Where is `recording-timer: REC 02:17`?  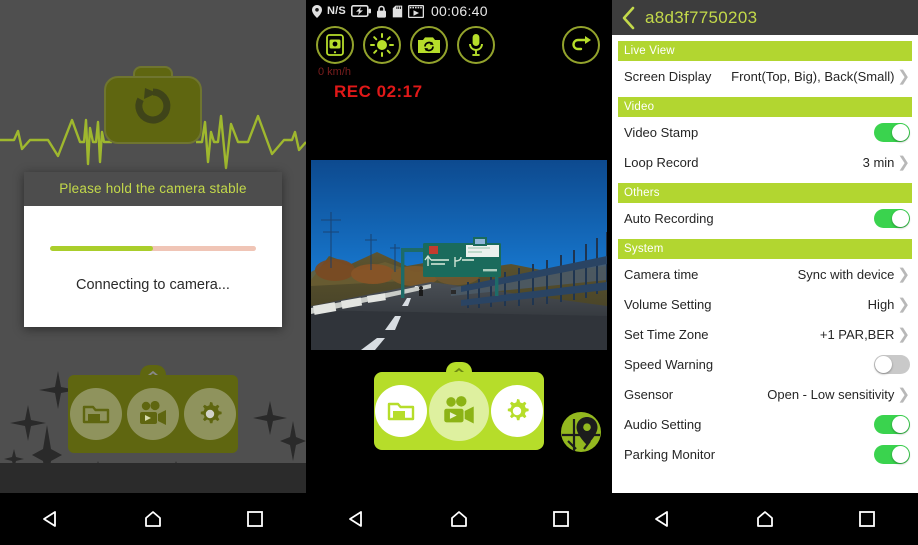 recording-timer: REC 02:17 is located at coordinates (378, 91).